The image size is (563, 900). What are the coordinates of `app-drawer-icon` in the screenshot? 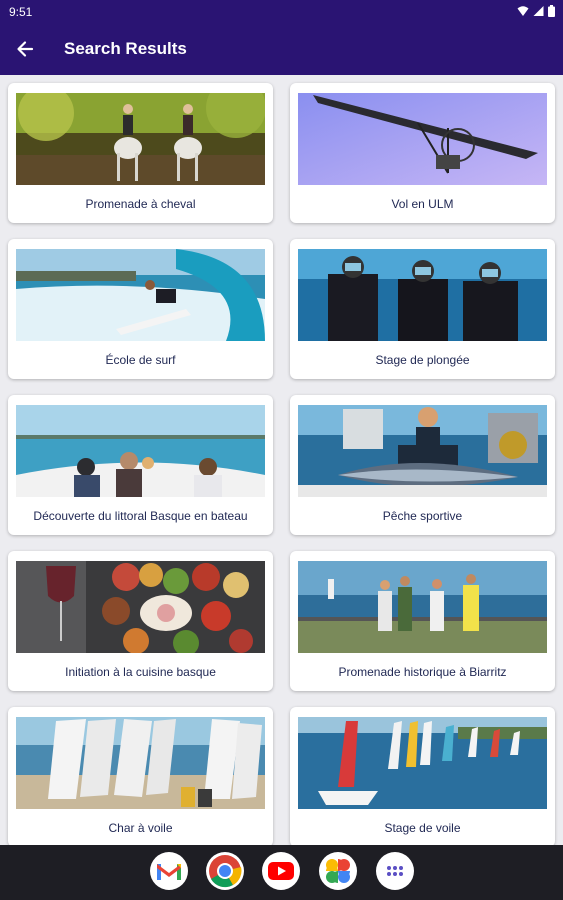 It's located at (395, 871).